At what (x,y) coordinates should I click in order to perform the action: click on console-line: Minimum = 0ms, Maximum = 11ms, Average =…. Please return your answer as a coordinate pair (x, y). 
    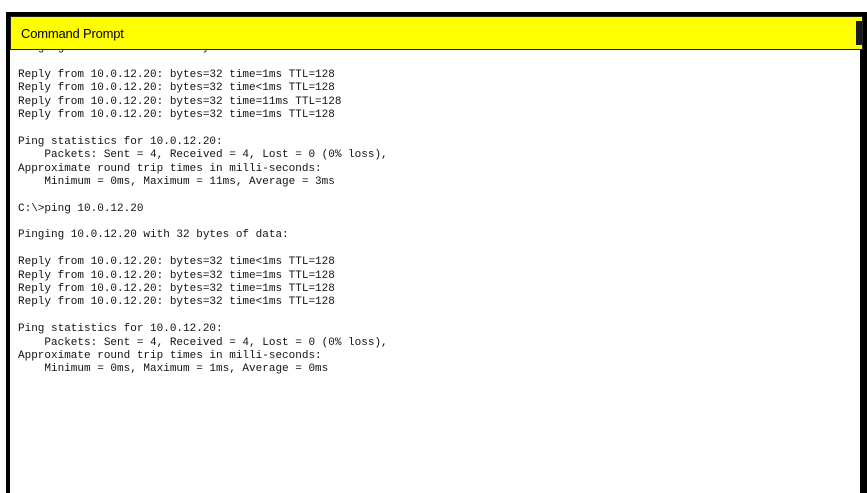
    Looking at the image, I should click on (176, 181).